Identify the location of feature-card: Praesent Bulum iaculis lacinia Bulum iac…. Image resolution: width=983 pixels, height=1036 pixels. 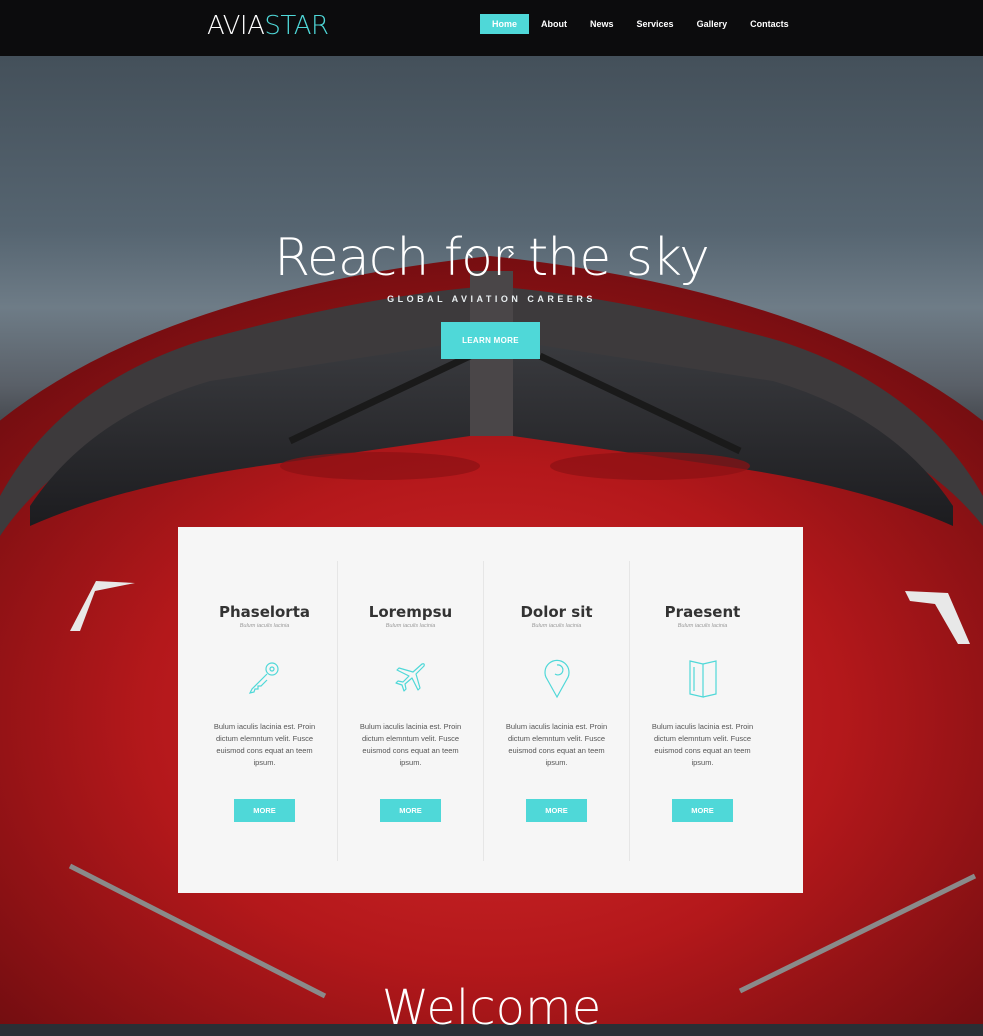
(702, 711).